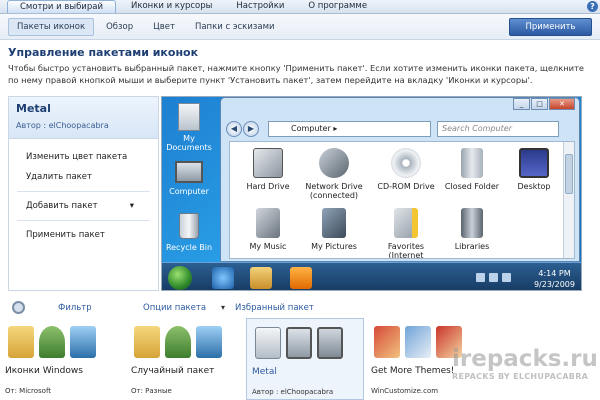 This screenshot has height=400, width=600. Describe the element at coordinates (349, 128) in the screenshot. I see `address-bar: Computer ▸` at that location.